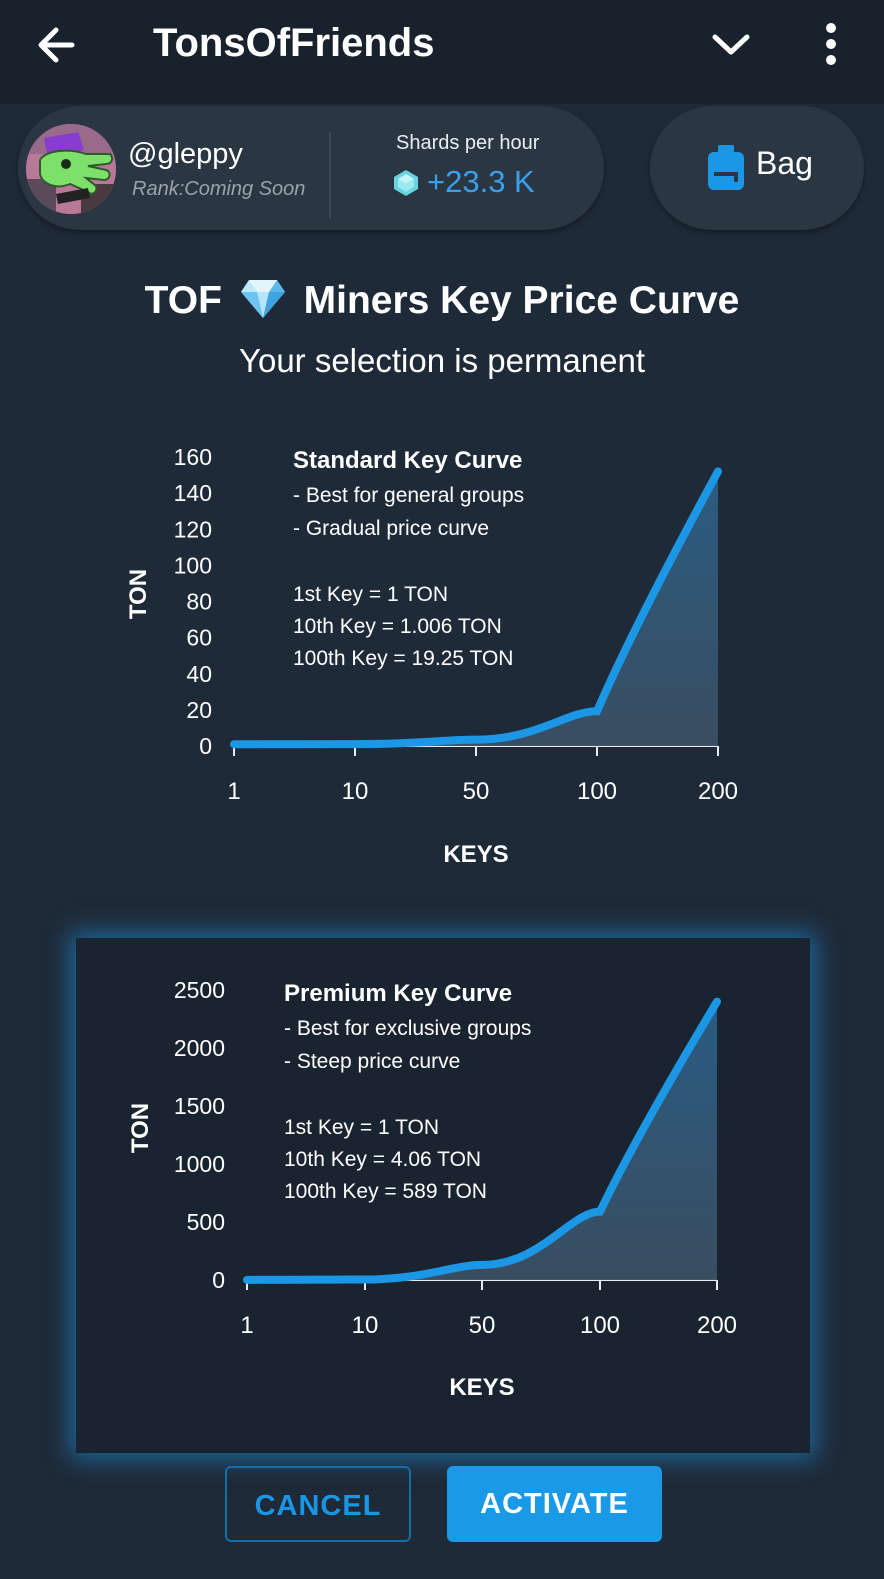  I want to click on top-app-bar: TonsOfFriends, so click(442, 52).